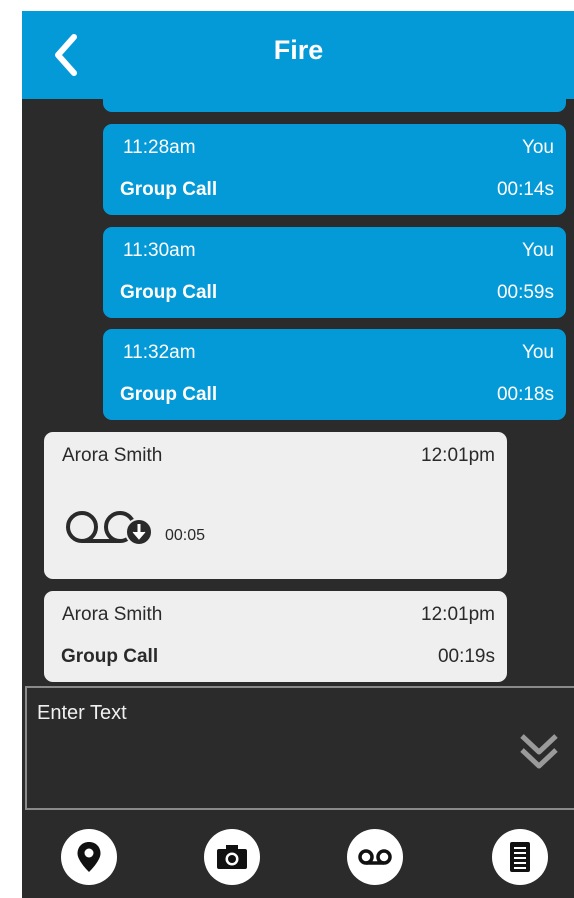 The image size is (574, 898). I want to click on call-duration: 00:14s, so click(525, 189).